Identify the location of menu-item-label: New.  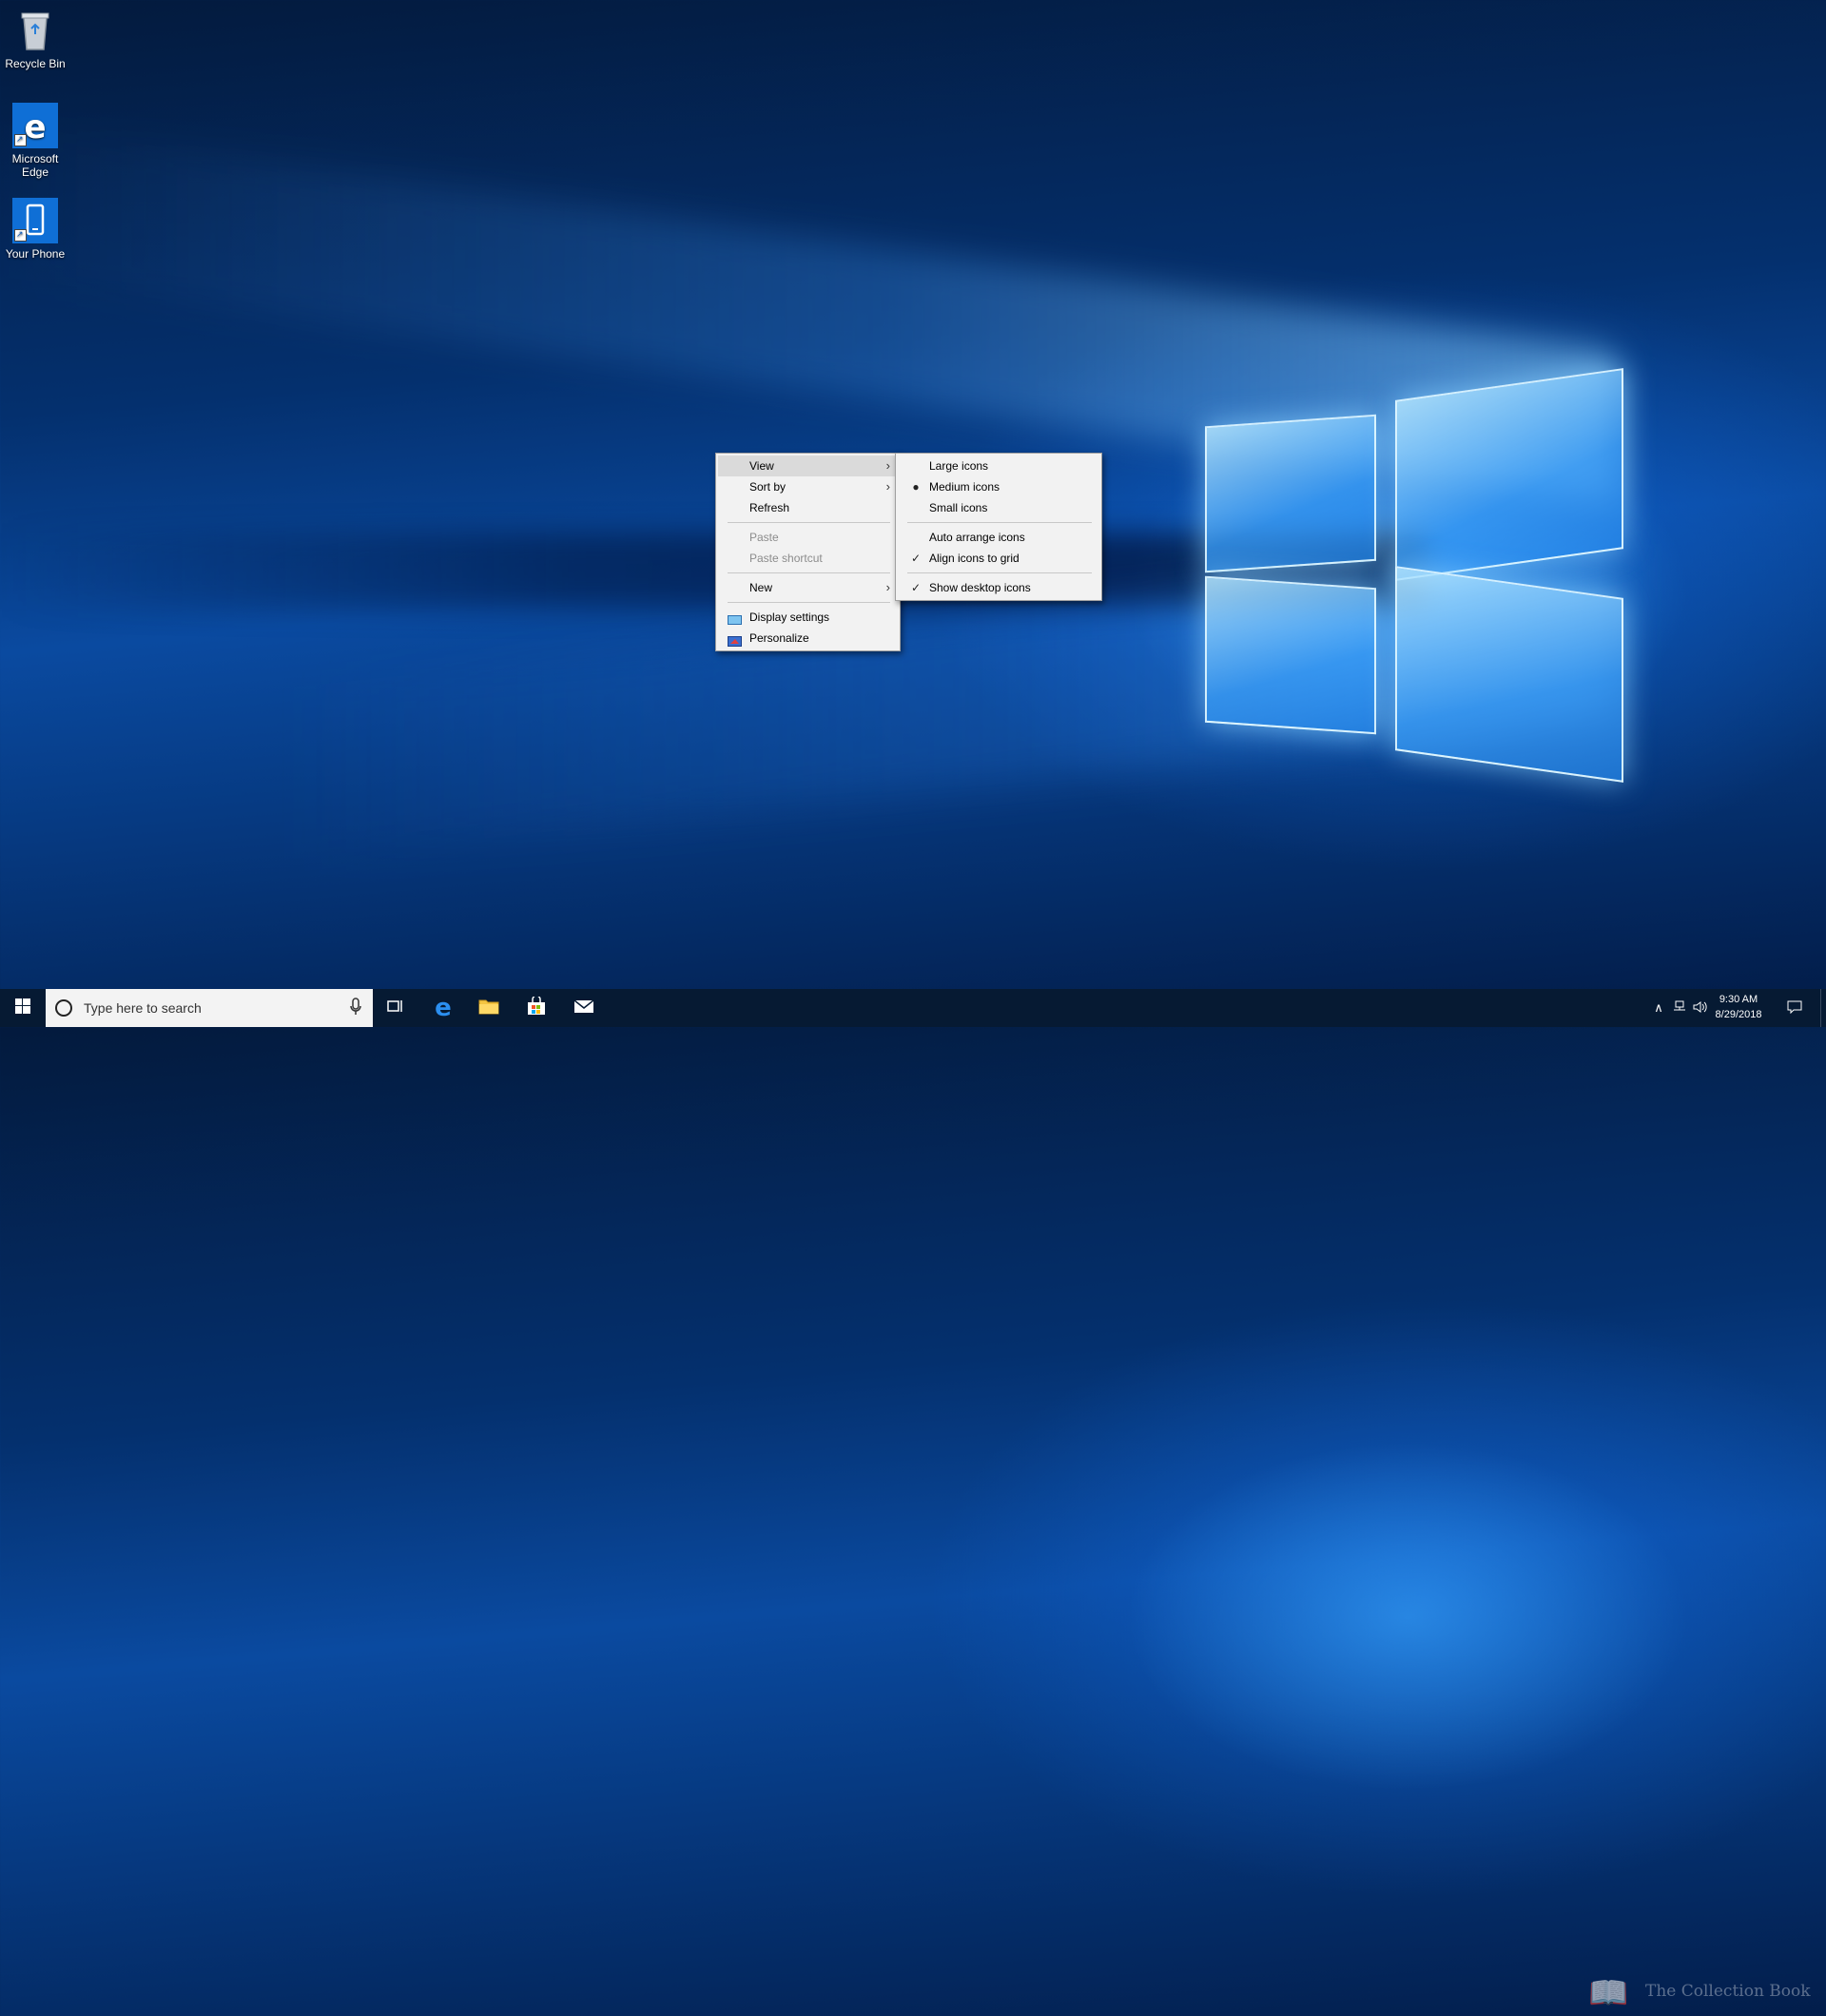
(761, 588).